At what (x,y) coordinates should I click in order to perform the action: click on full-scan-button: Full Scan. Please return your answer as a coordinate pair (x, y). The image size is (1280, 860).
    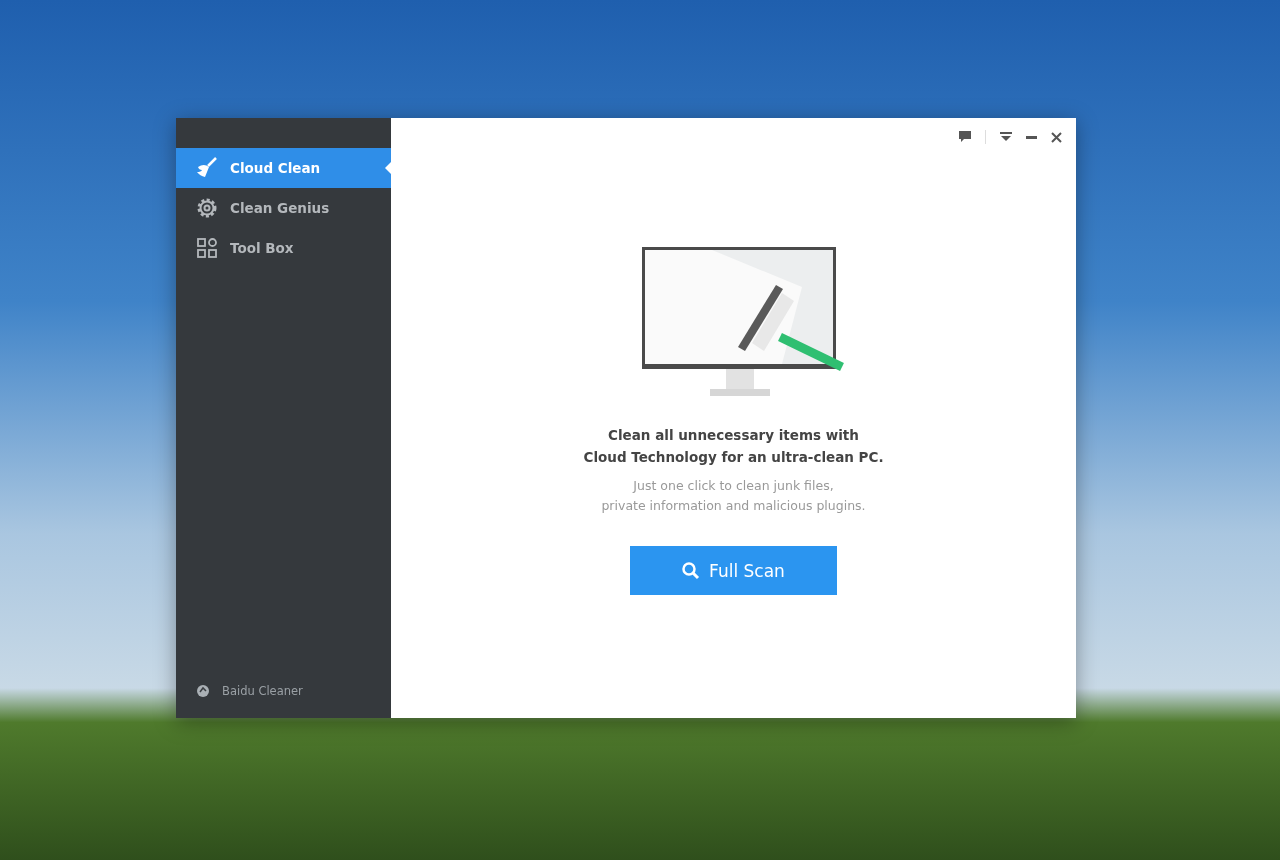
    Looking at the image, I should click on (733, 570).